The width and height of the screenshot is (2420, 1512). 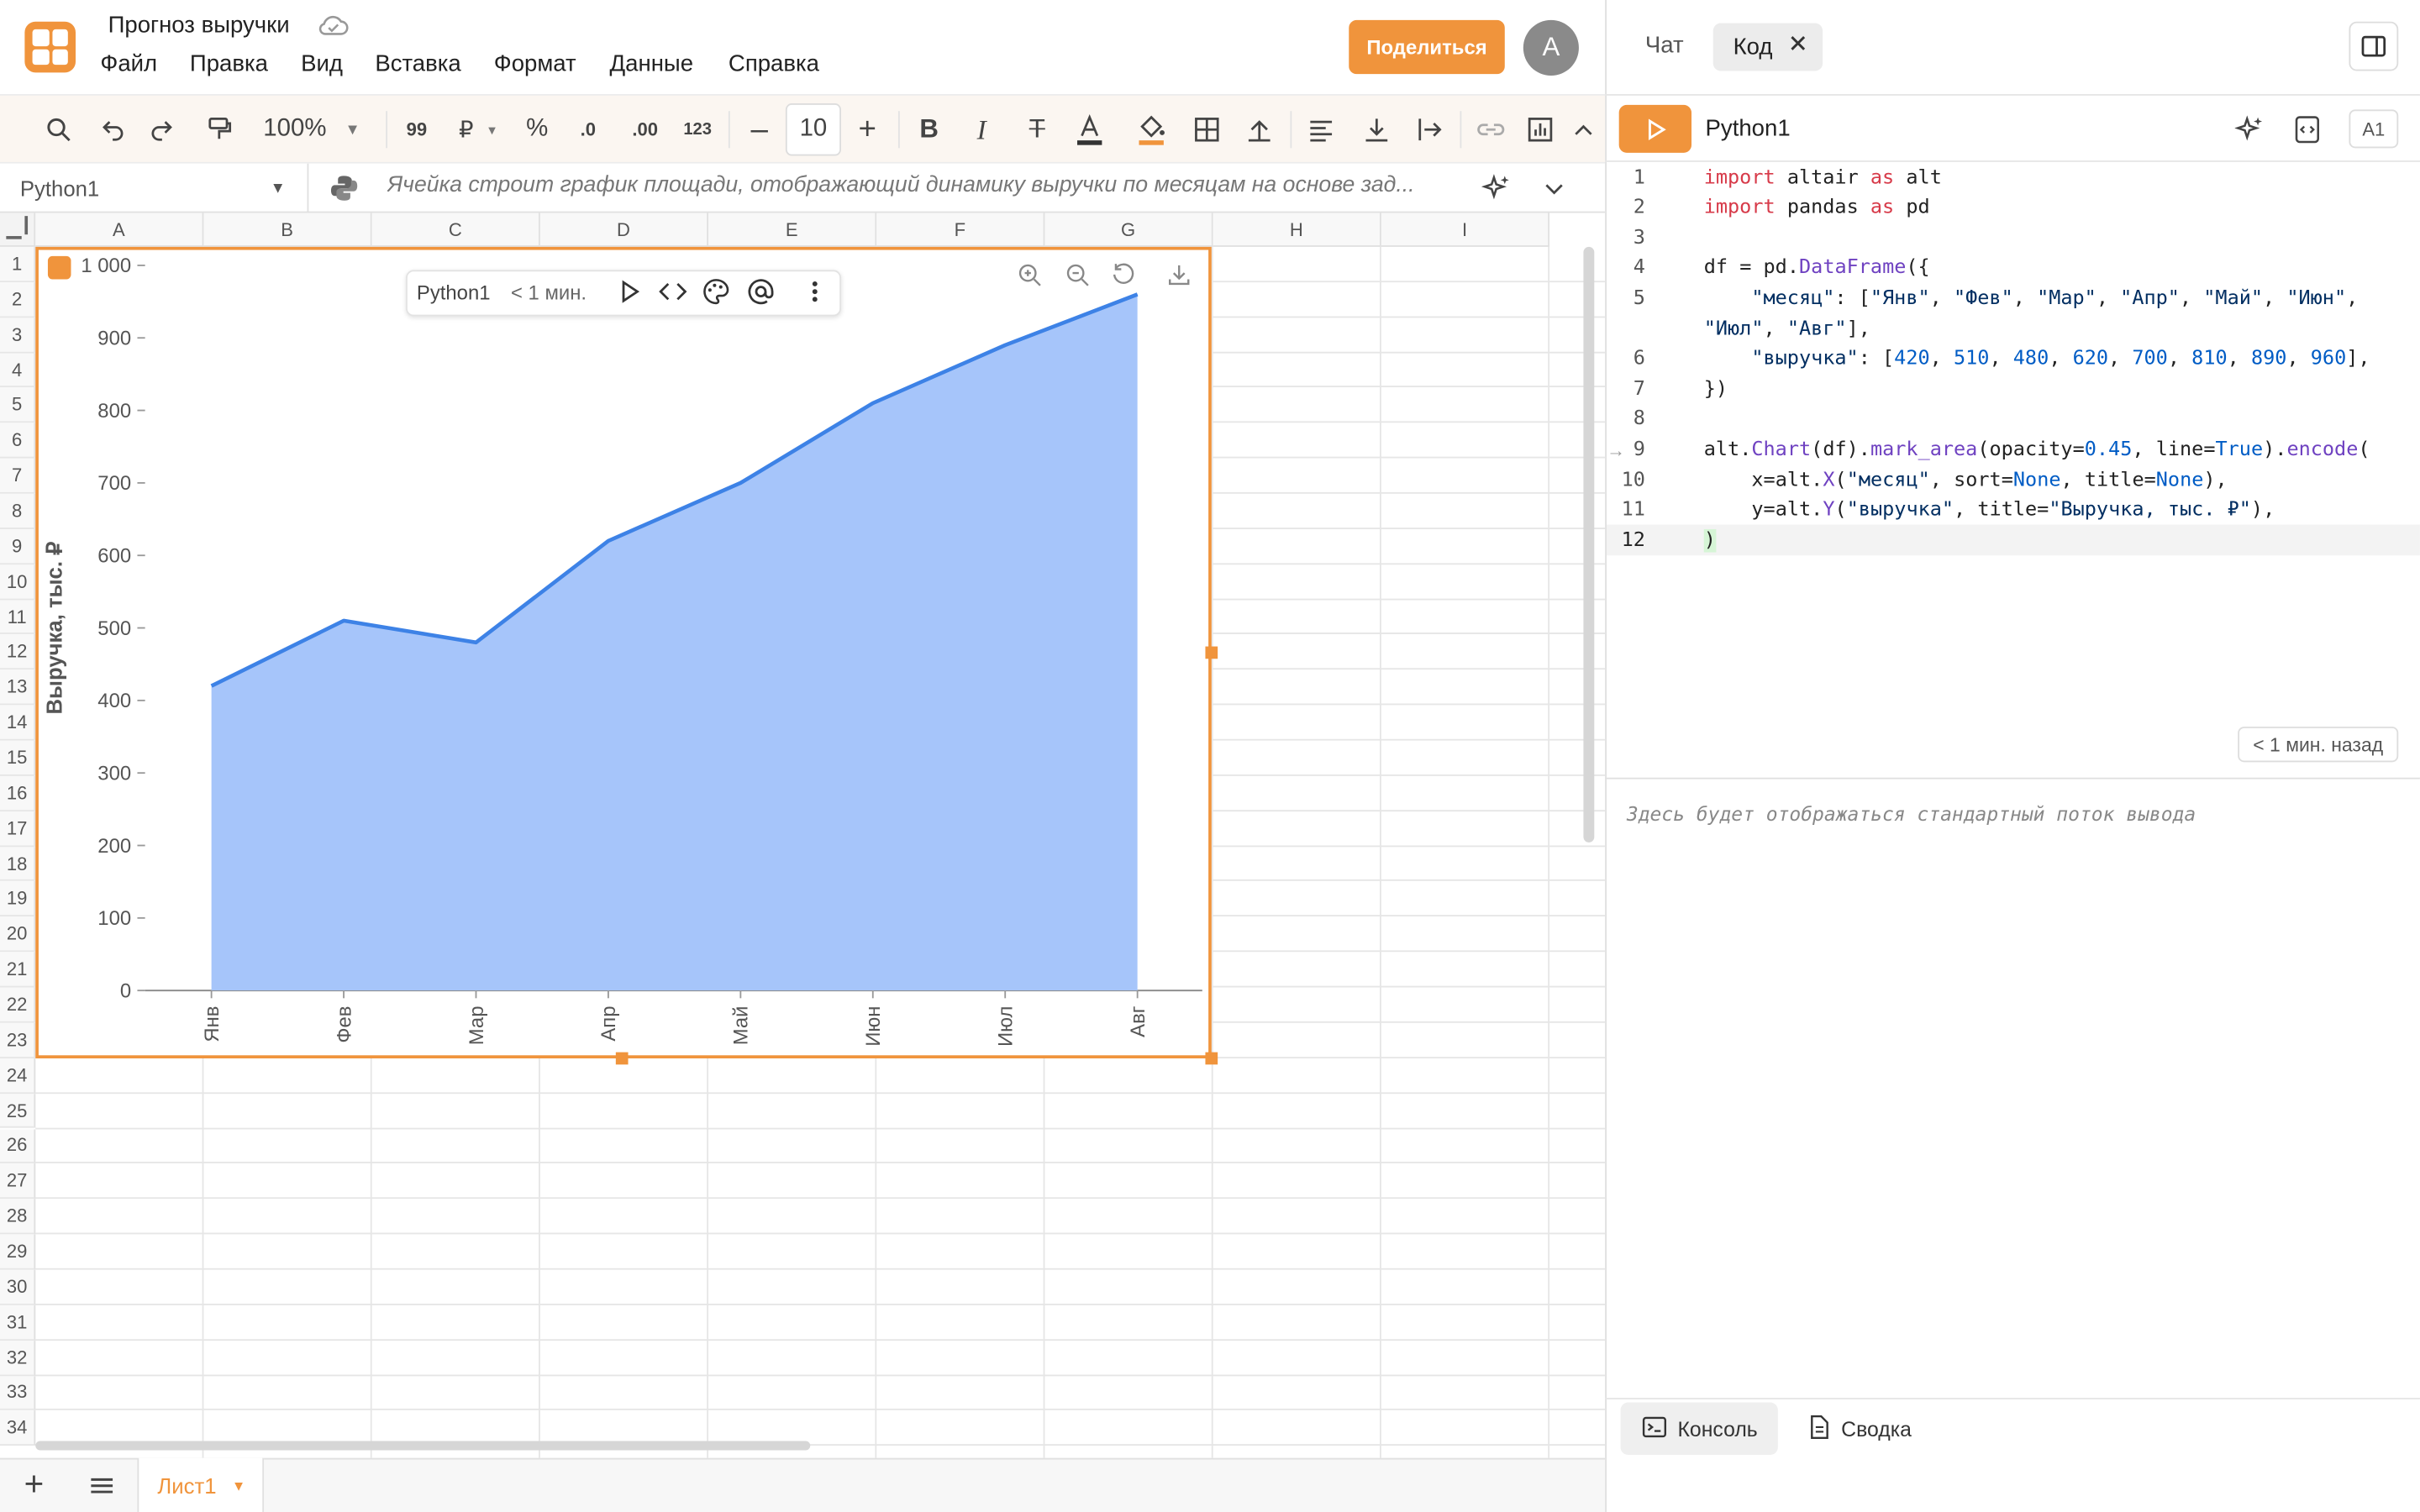 What do you see at coordinates (239, 1485) in the screenshot?
I see `chevron-down-icon: ▼` at bounding box center [239, 1485].